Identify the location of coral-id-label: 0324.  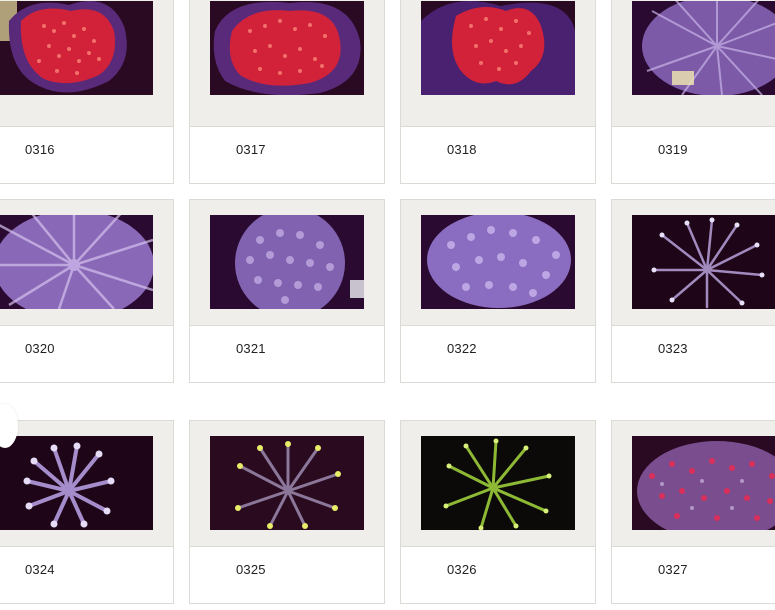
(40, 569).